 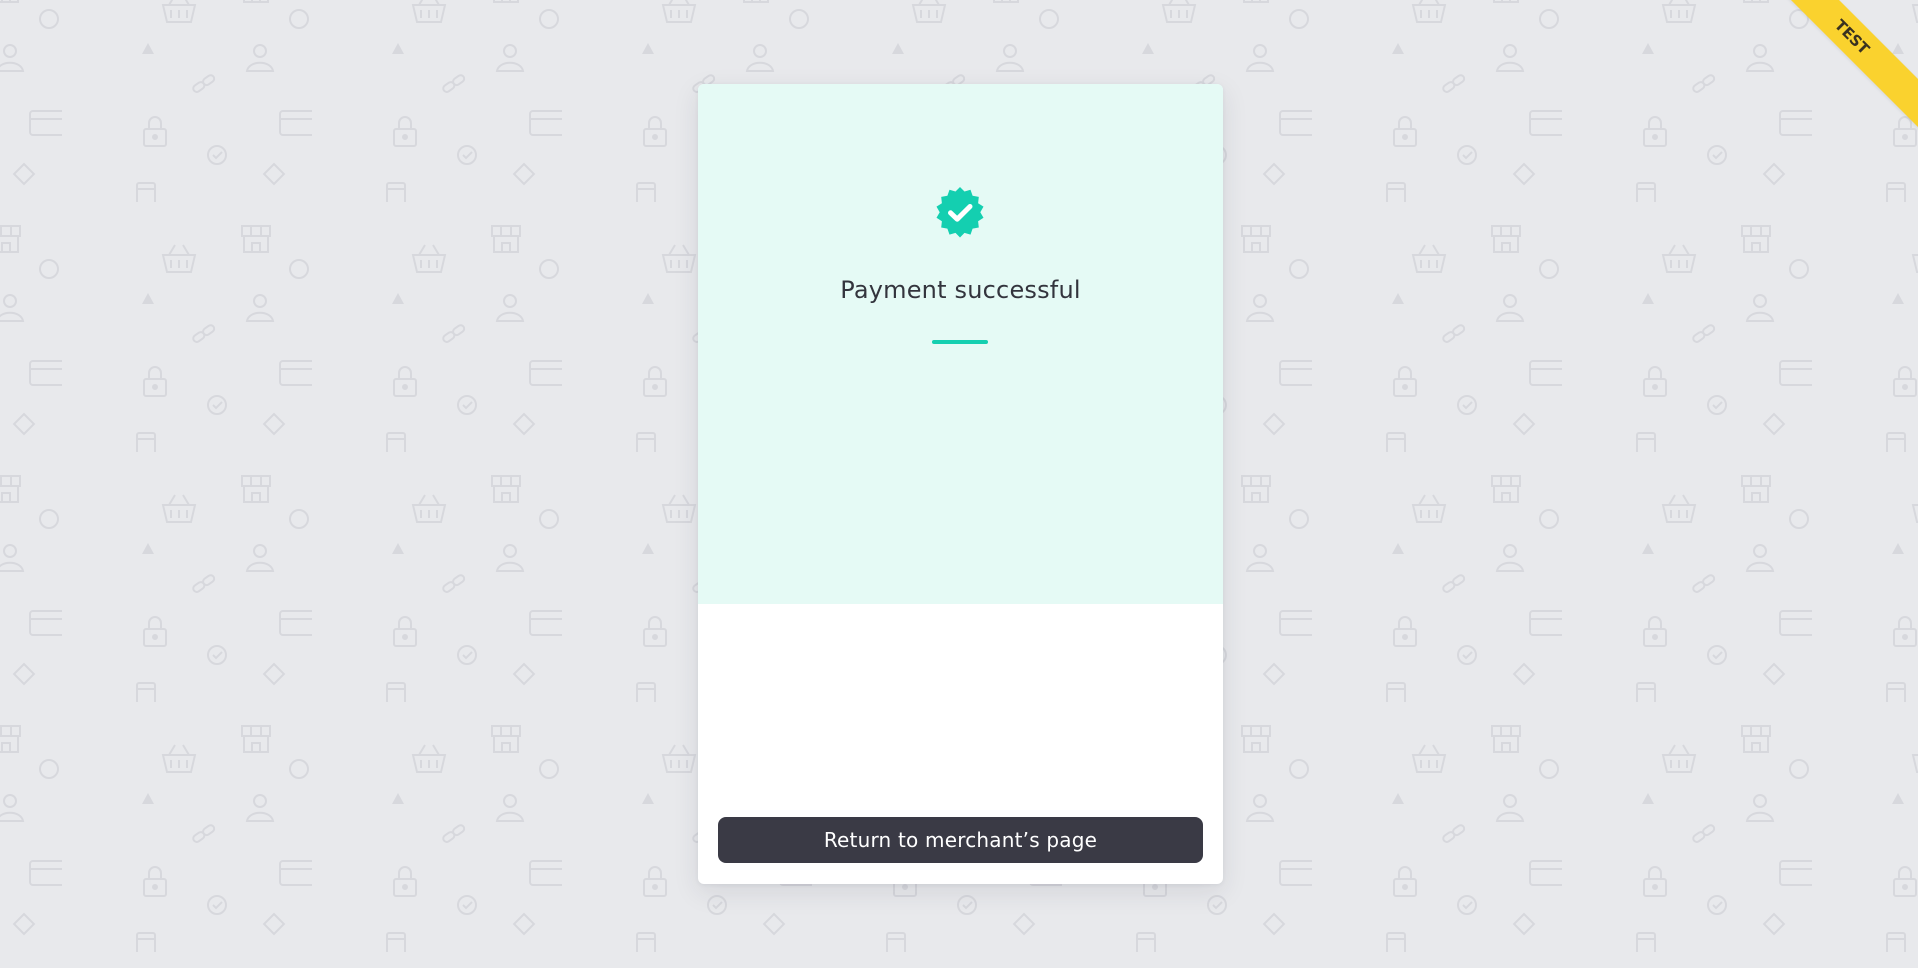 What do you see at coordinates (960, 840) in the screenshot?
I see `return-to-merchant-button: Return to merchant’s page` at bounding box center [960, 840].